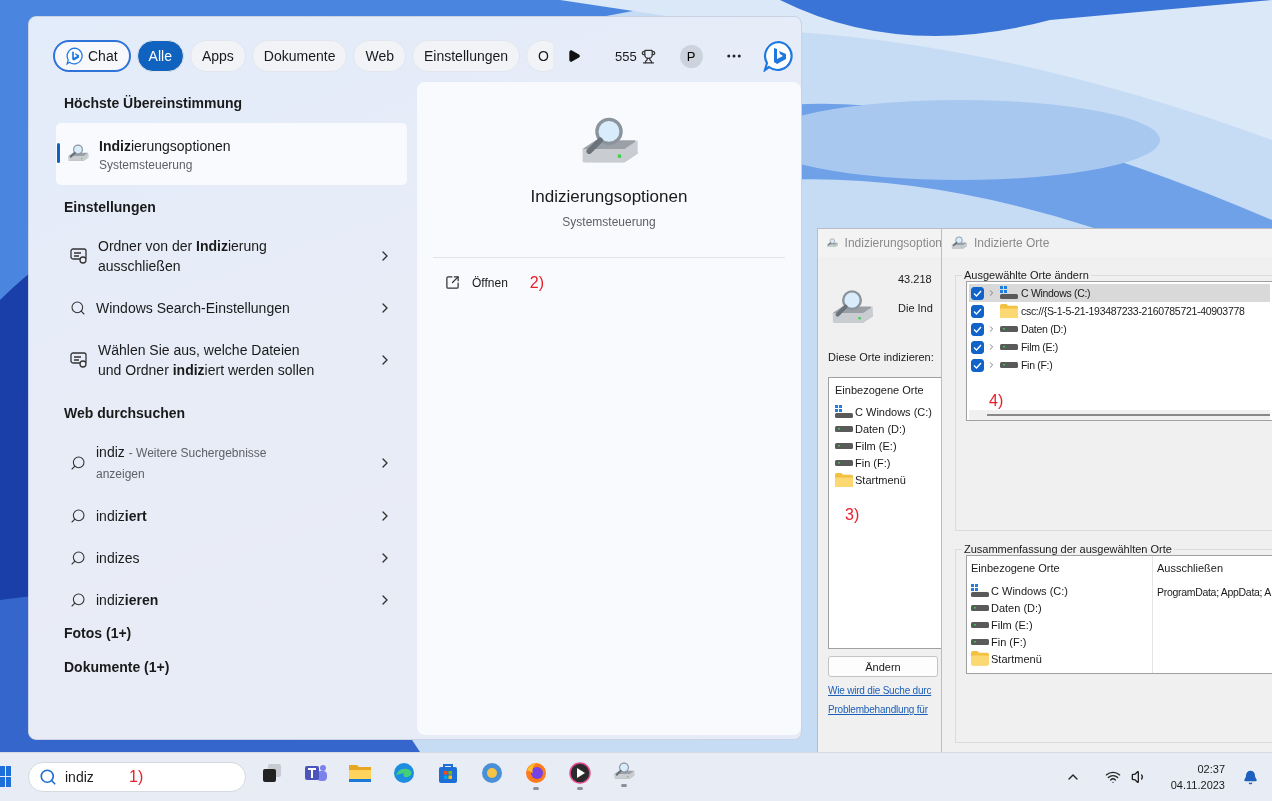  I want to click on points-count: 555, so click(626, 56).